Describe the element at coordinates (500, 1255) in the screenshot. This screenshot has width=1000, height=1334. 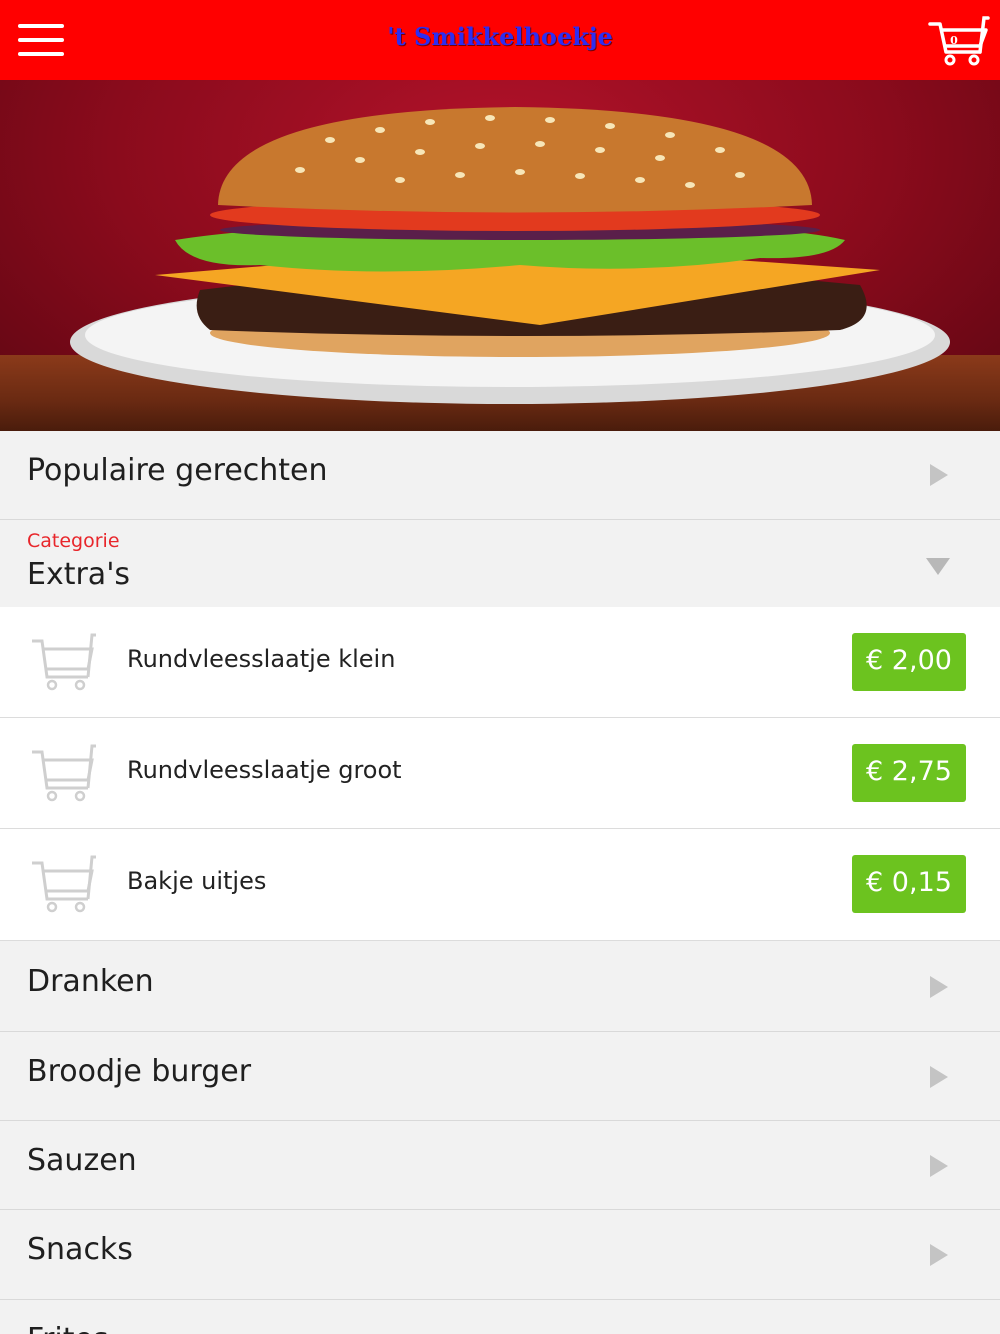
I see `category-snacks: Snacks` at that location.